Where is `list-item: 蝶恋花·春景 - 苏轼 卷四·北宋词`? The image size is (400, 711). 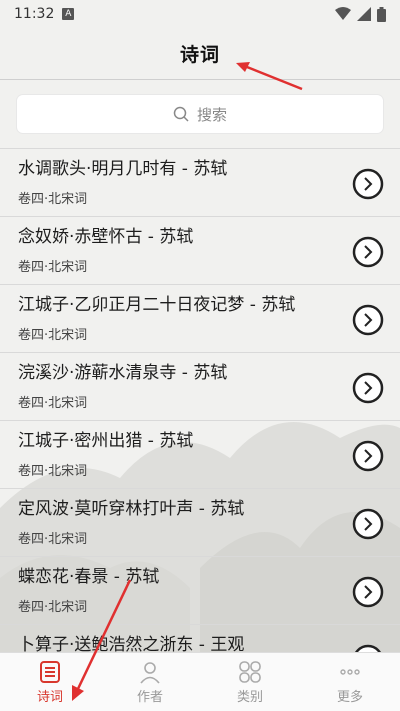 list-item: 蝶恋花·春景 - 苏轼 卷四·北宋词 is located at coordinates (200, 590).